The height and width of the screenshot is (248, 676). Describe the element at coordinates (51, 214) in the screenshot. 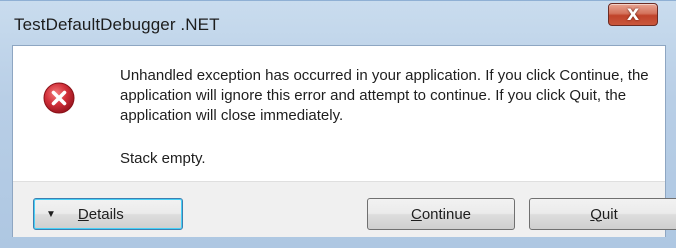

I see `chevron-down-icon: ▼` at that location.